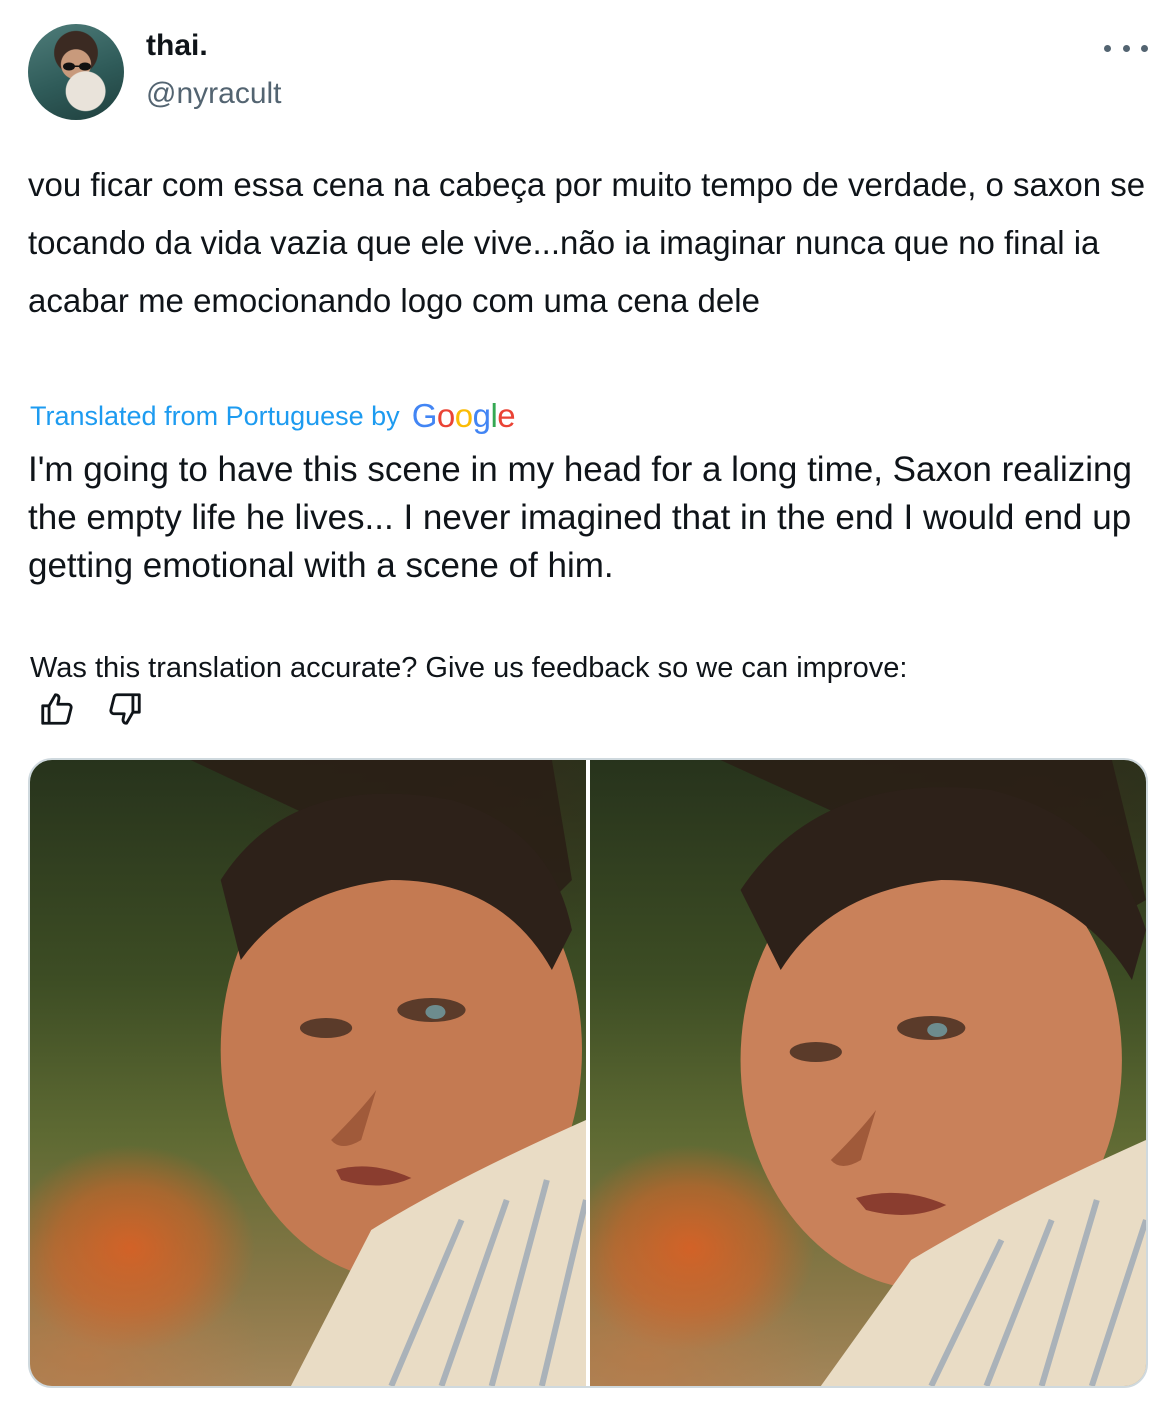 The image size is (1176, 1412). Describe the element at coordinates (177, 46) in the screenshot. I see `author-name: thai.` at that location.